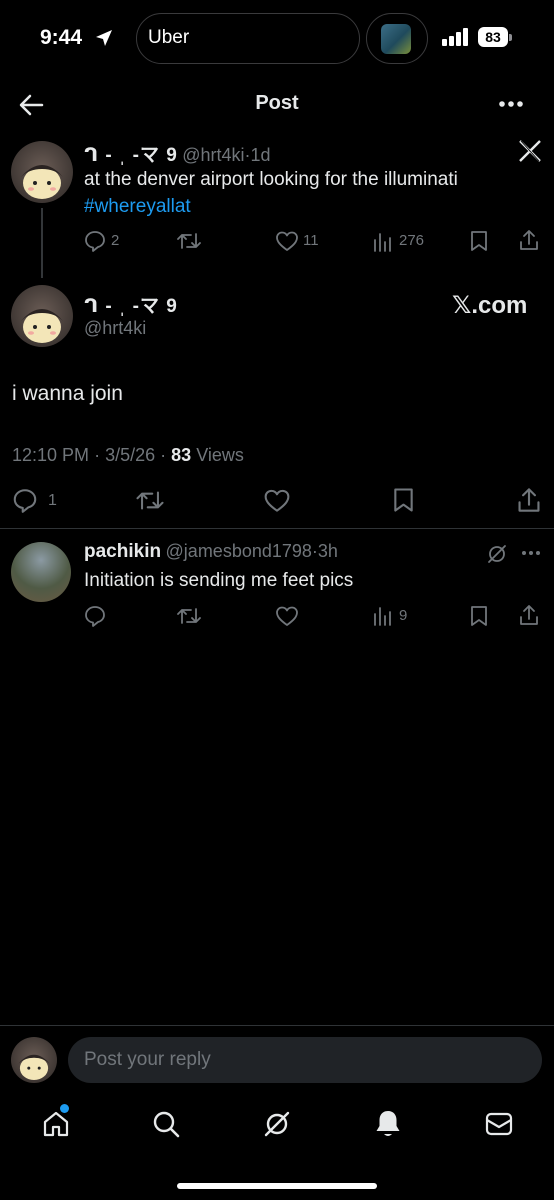 Image resolution: width=554 pixels, height=1200 pixels. Describe the element at coordinates (396, 39) in the screenshot. I see `live-activity-artwork` at that location.